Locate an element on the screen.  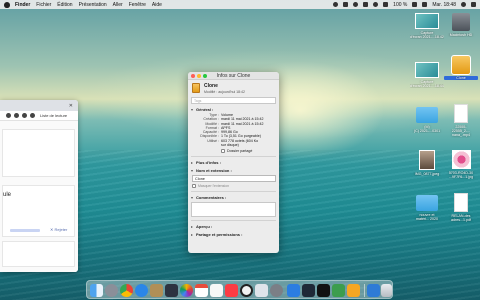
control-center-icon is located at coordinates (473, 4).